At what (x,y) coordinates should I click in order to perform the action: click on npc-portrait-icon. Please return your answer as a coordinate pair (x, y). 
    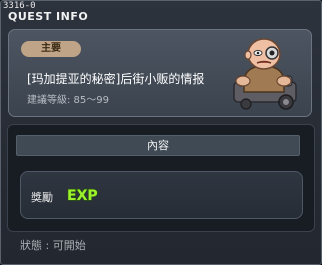
    Looking at the image, I should click on (265, 74).